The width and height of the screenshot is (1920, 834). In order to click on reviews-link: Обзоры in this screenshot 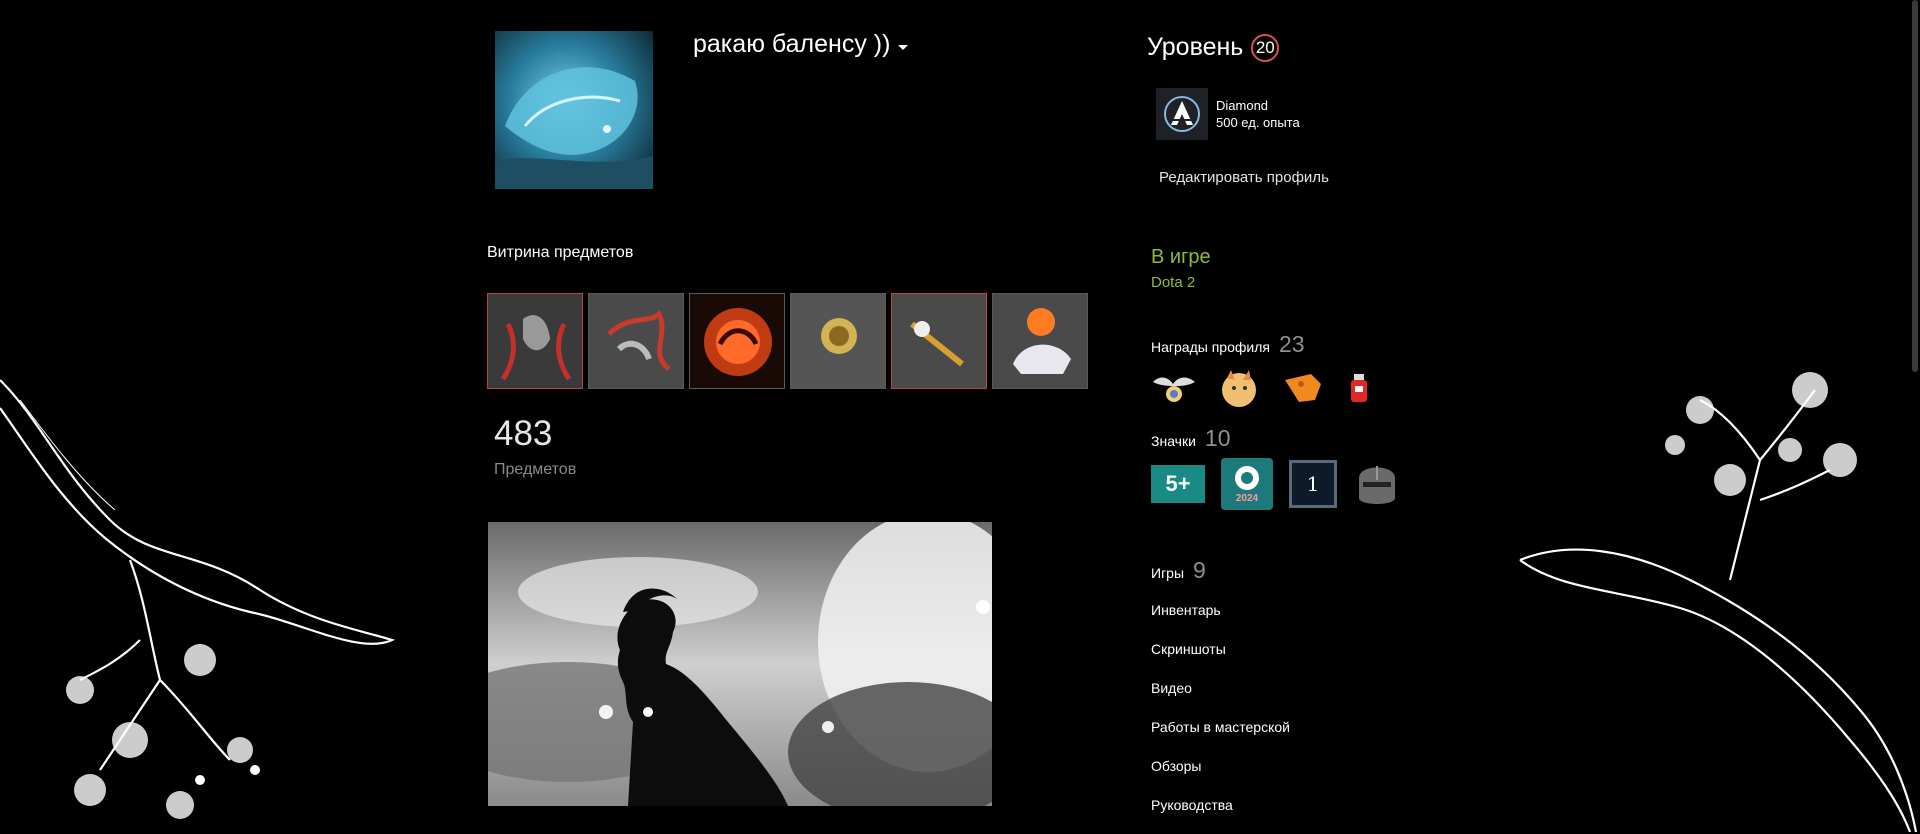, I will do `click(1220, 775)`.